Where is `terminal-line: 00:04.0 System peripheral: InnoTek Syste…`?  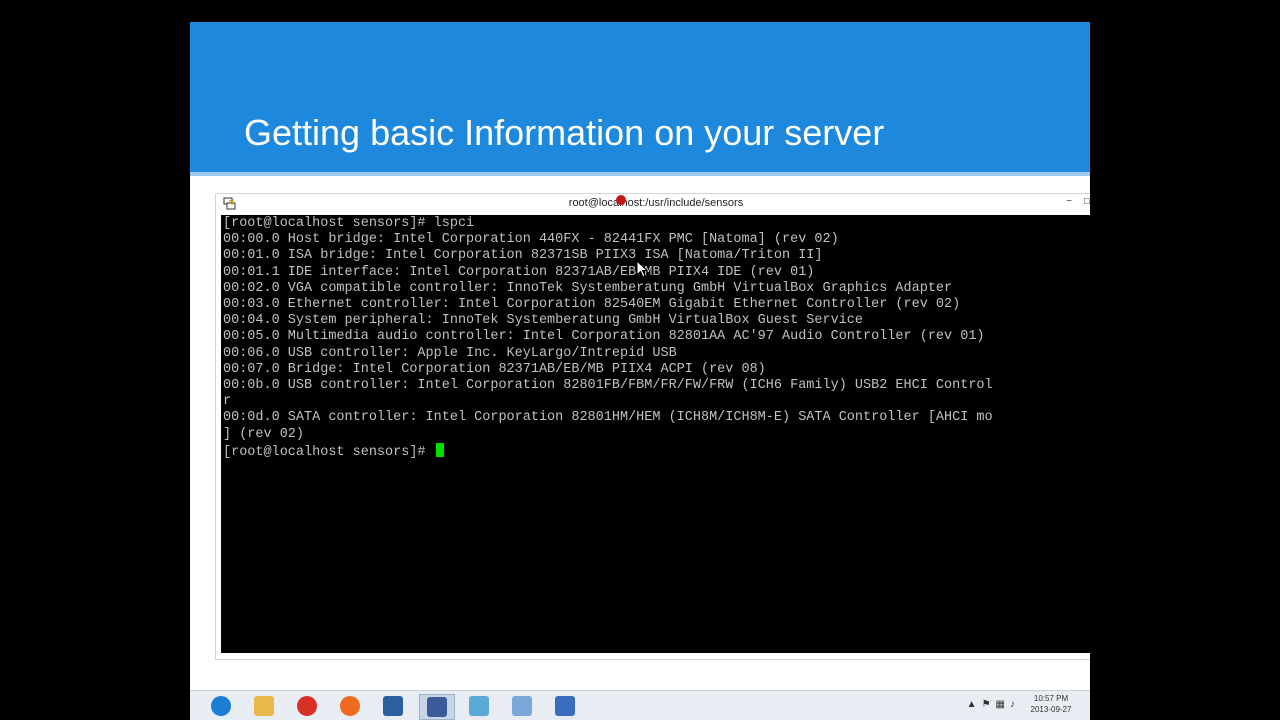 terminal-line: 00:04.0 System peripheral: InnoTek Syste… is located at coordinates (543, 321).